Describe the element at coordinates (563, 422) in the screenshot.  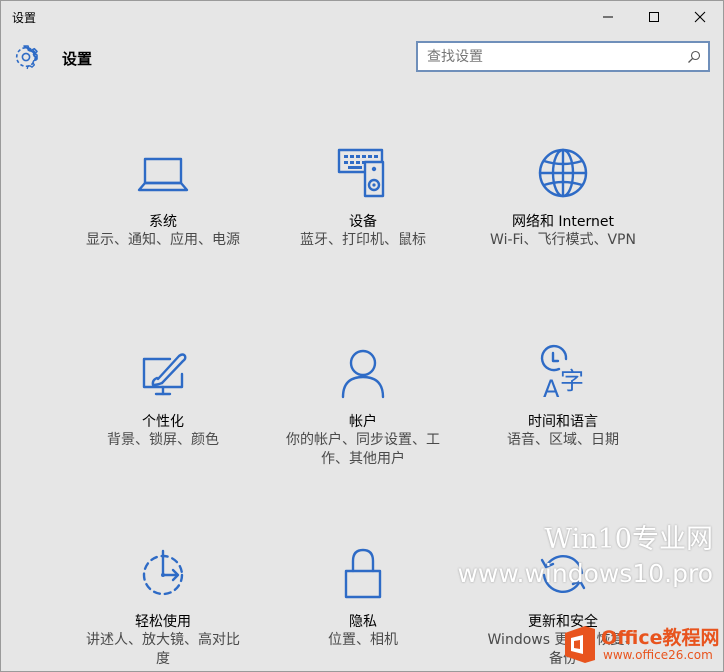
I see `tile-time-language-name: 时间和语言` at that location.